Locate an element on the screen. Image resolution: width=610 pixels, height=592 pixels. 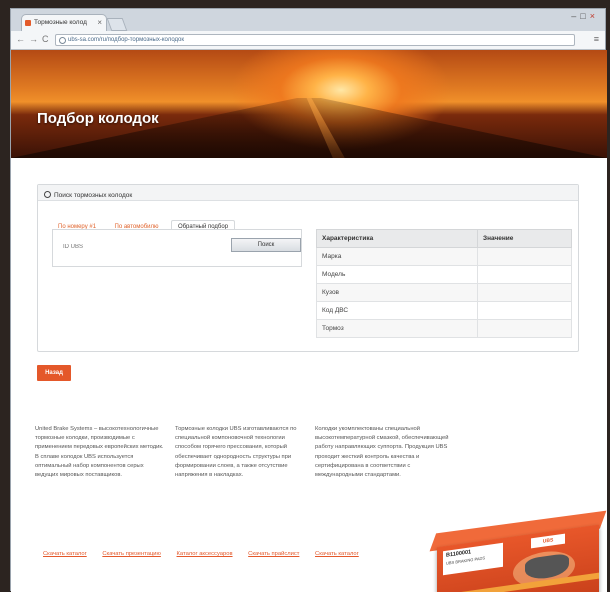
table-row: Марка is located at coordinates (444, 256).